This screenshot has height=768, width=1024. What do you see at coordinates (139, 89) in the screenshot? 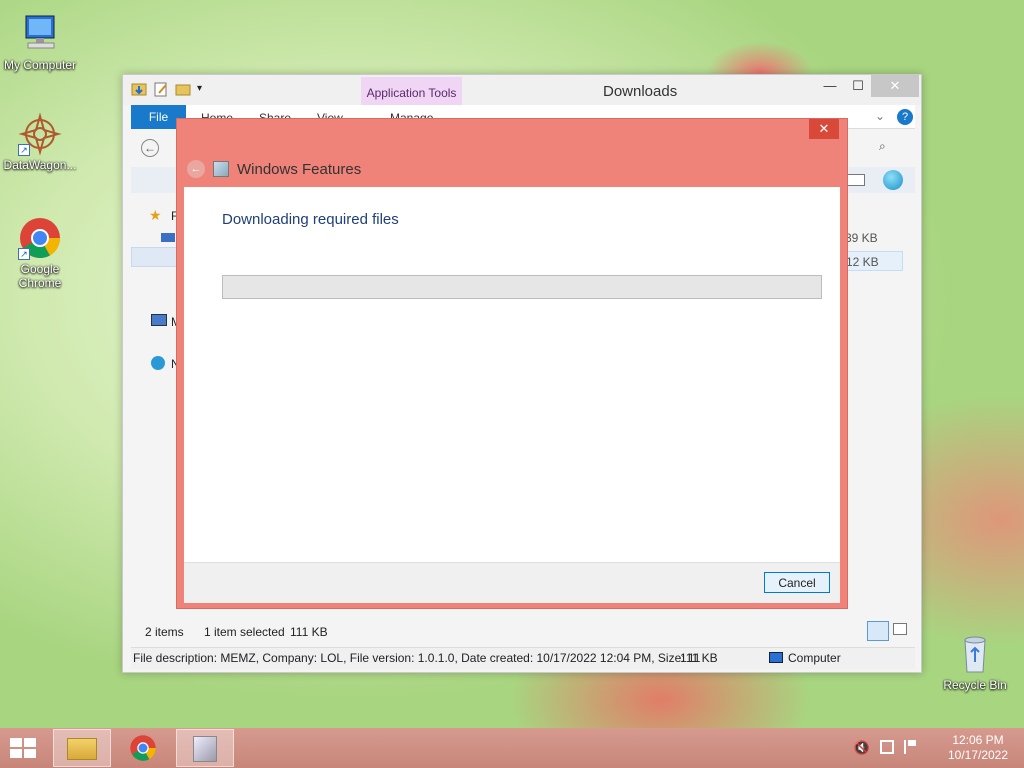
I see `folder-download-icon` at bounding box center [139, 89].